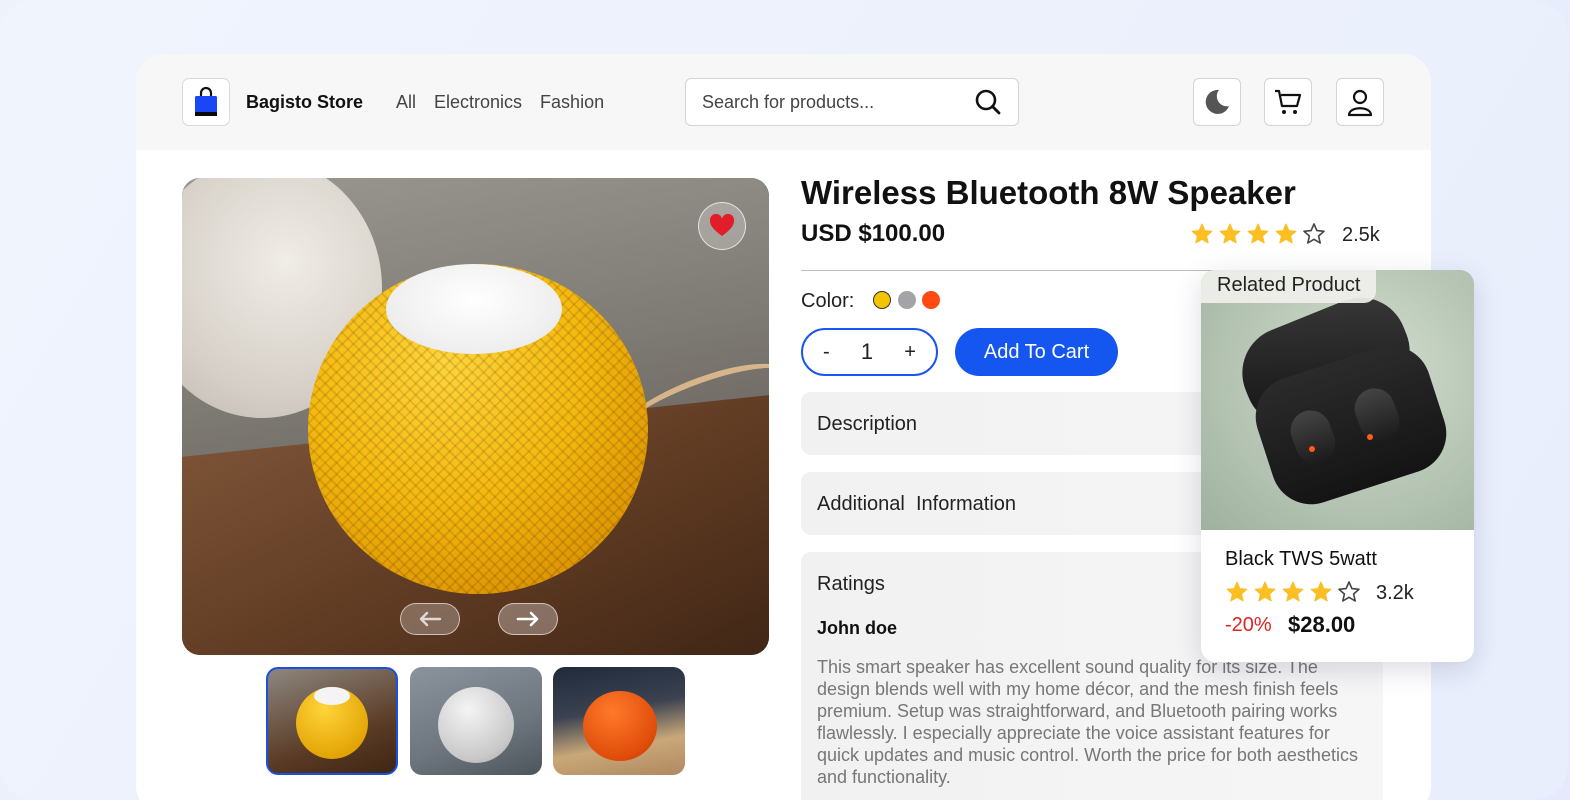 Image resolution: width=1570 pixels, height=800 pixels. I want to click on quantity-value: 1, so click(867, 352).